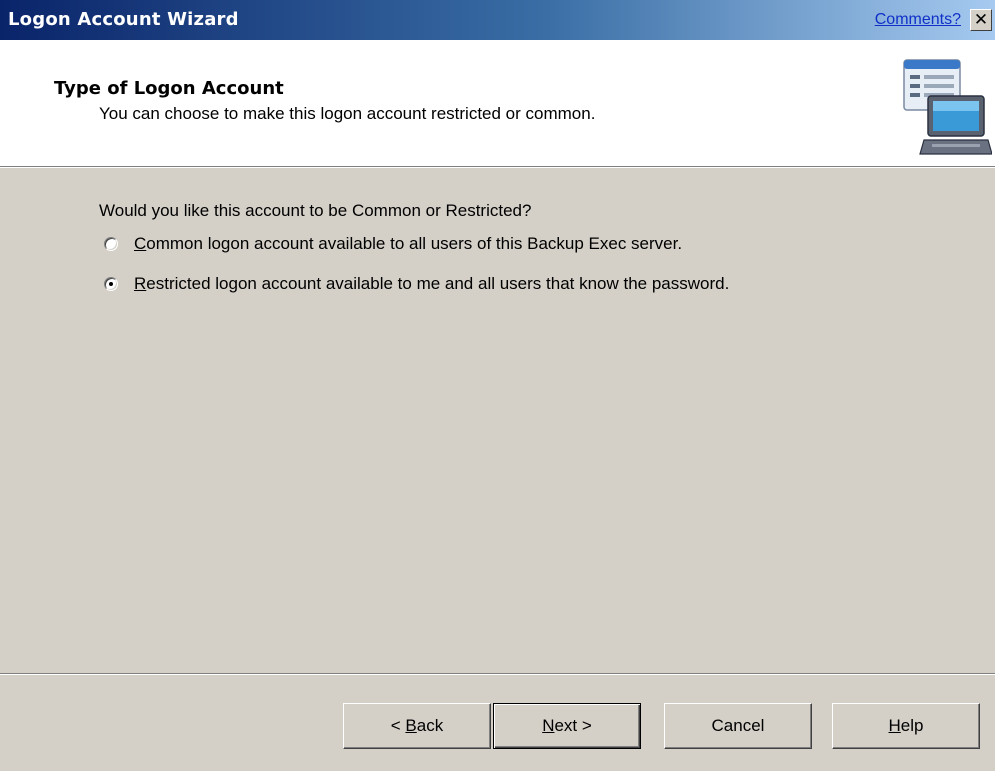 The width and height of the screenshot is (995, 771). Describe the element at coordinates (918, 20) in the screenshot. I see `comments-link: Comments?` at that location.